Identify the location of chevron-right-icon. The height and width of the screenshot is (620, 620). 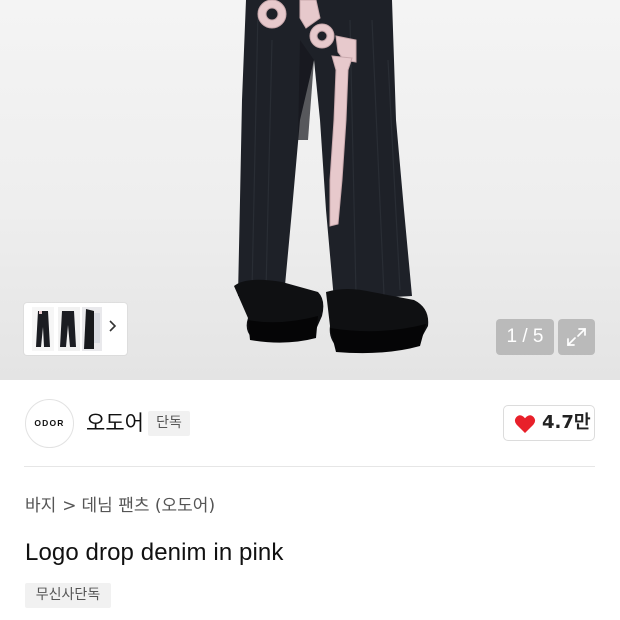
(112, 326).